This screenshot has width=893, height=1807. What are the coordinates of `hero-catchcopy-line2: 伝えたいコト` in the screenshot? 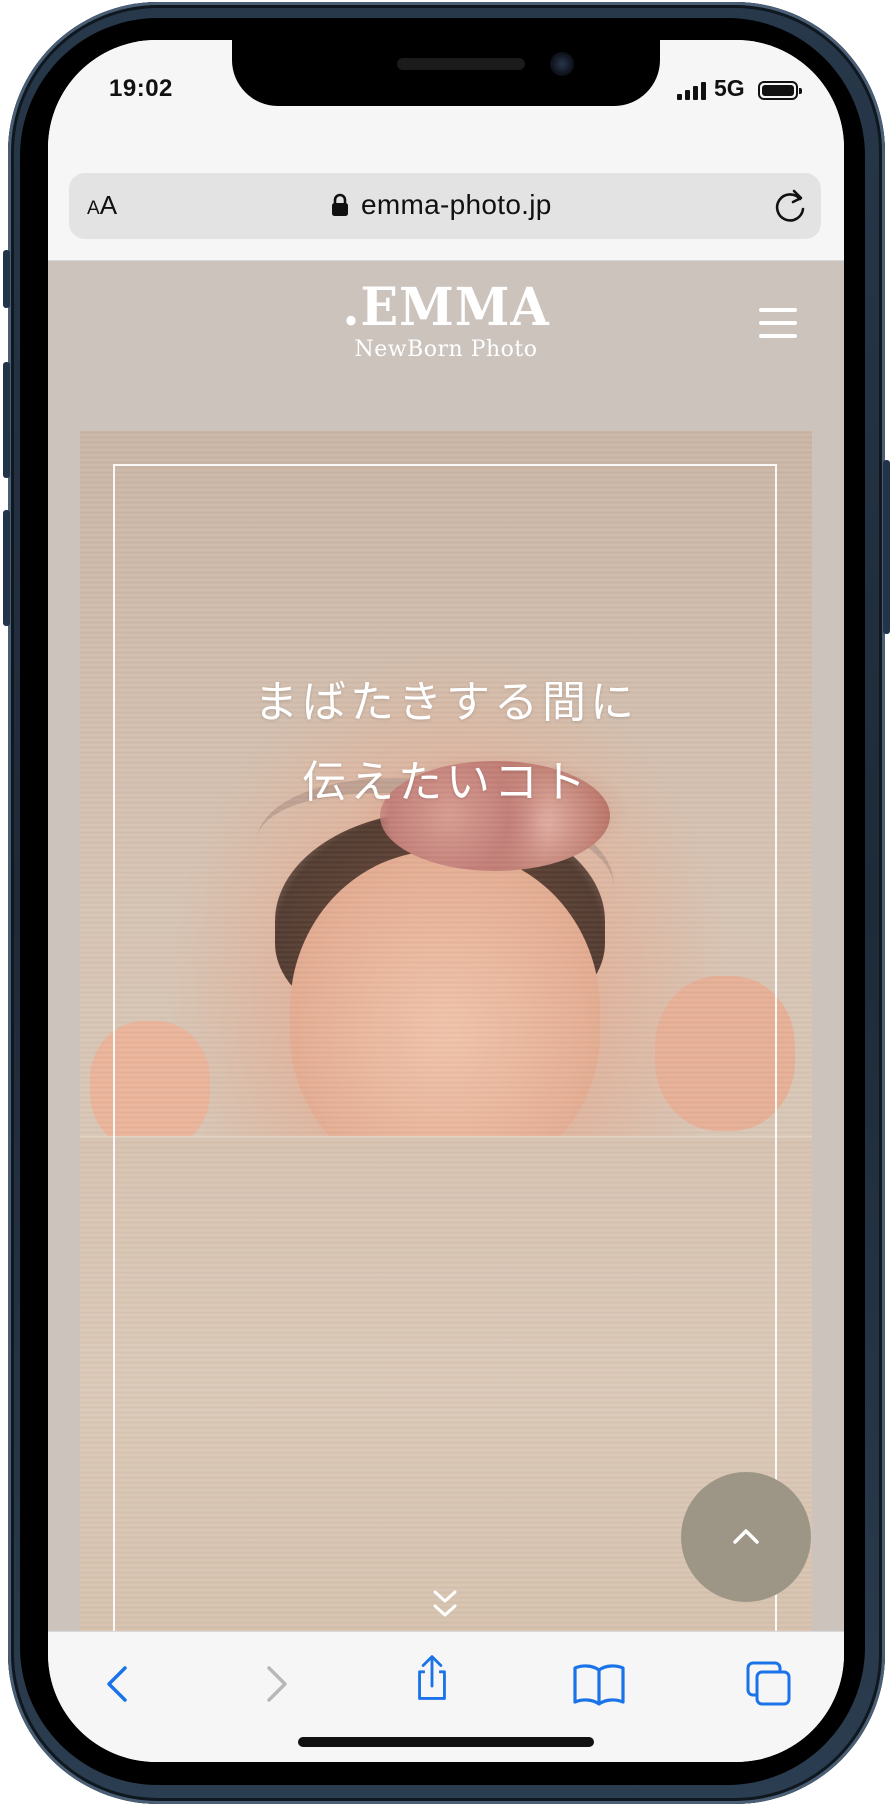 It's located at (446, 782).